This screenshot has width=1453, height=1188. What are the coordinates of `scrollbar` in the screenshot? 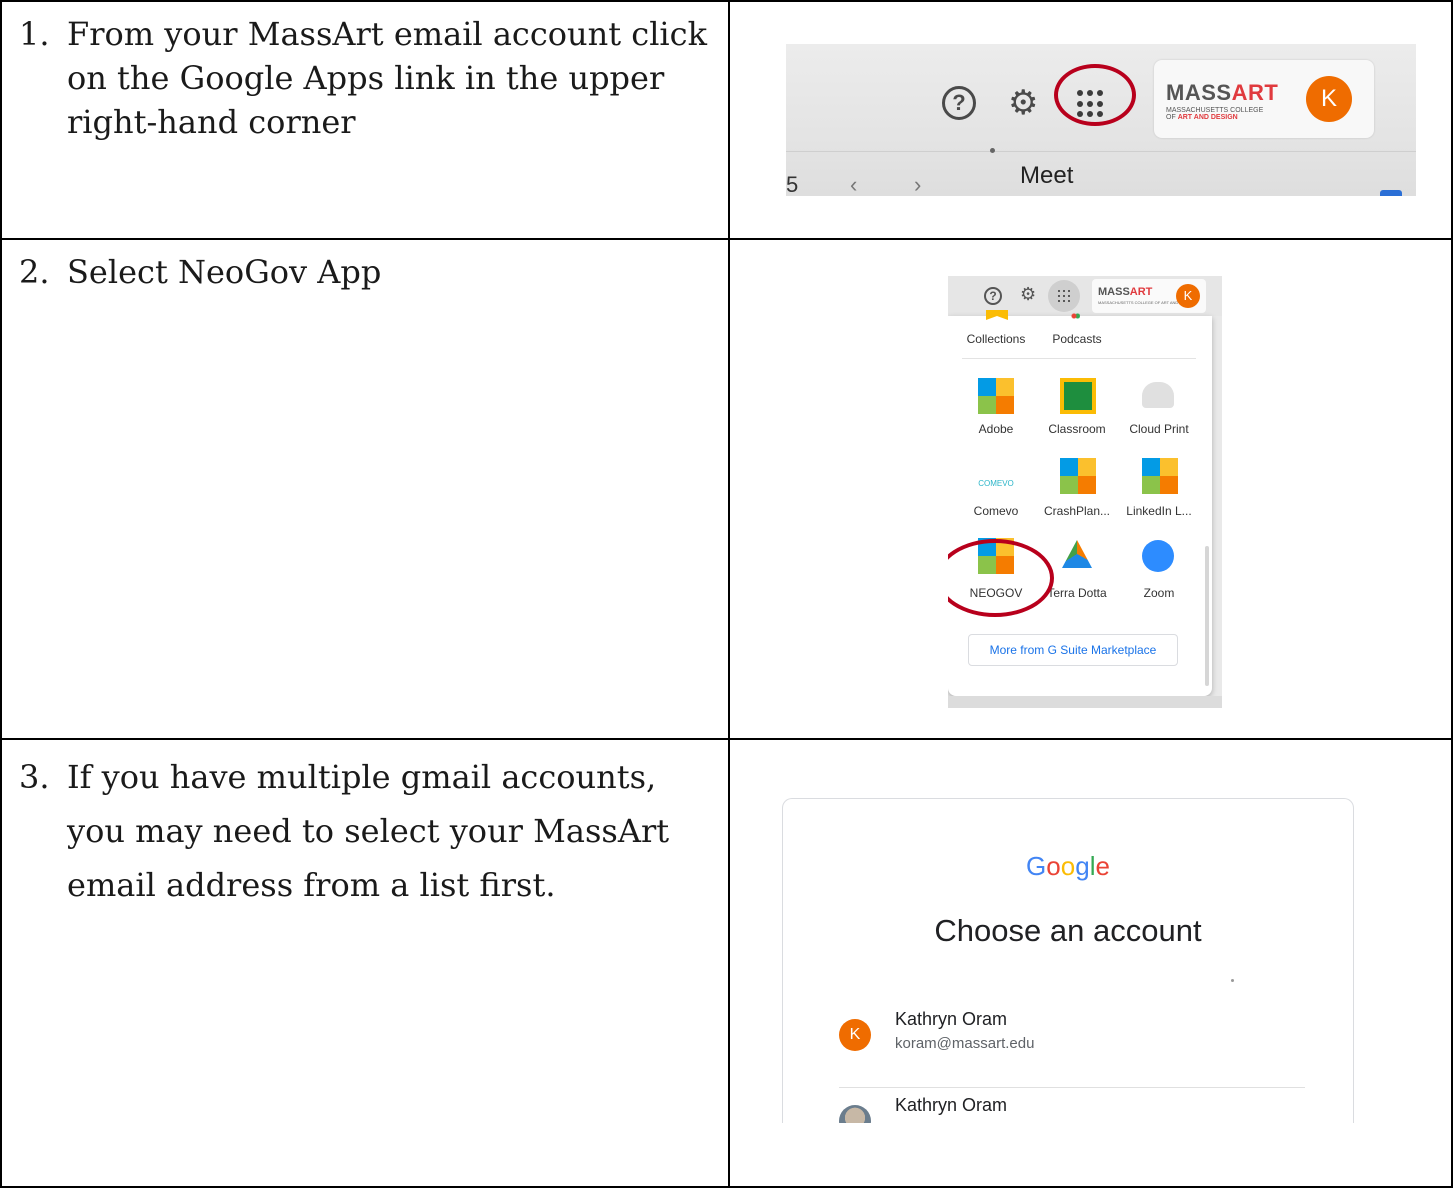 It's located at (1207, 616).